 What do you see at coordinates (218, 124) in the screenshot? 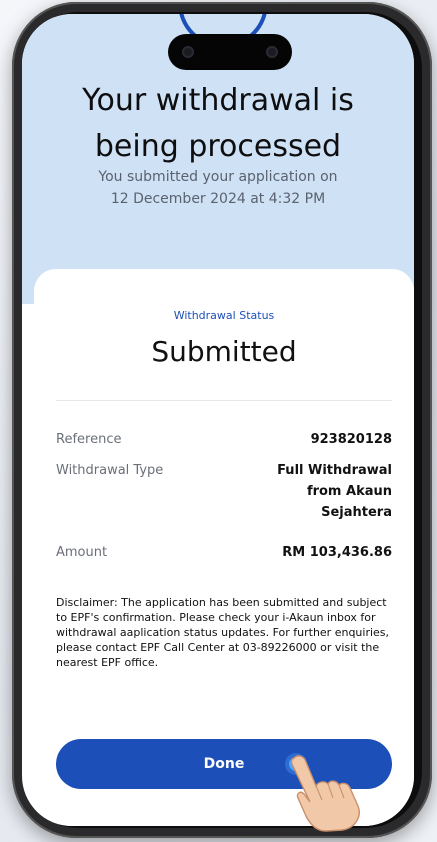
I see `page-title: Your withdrawal is being processed` at bounding box center [218, 124].